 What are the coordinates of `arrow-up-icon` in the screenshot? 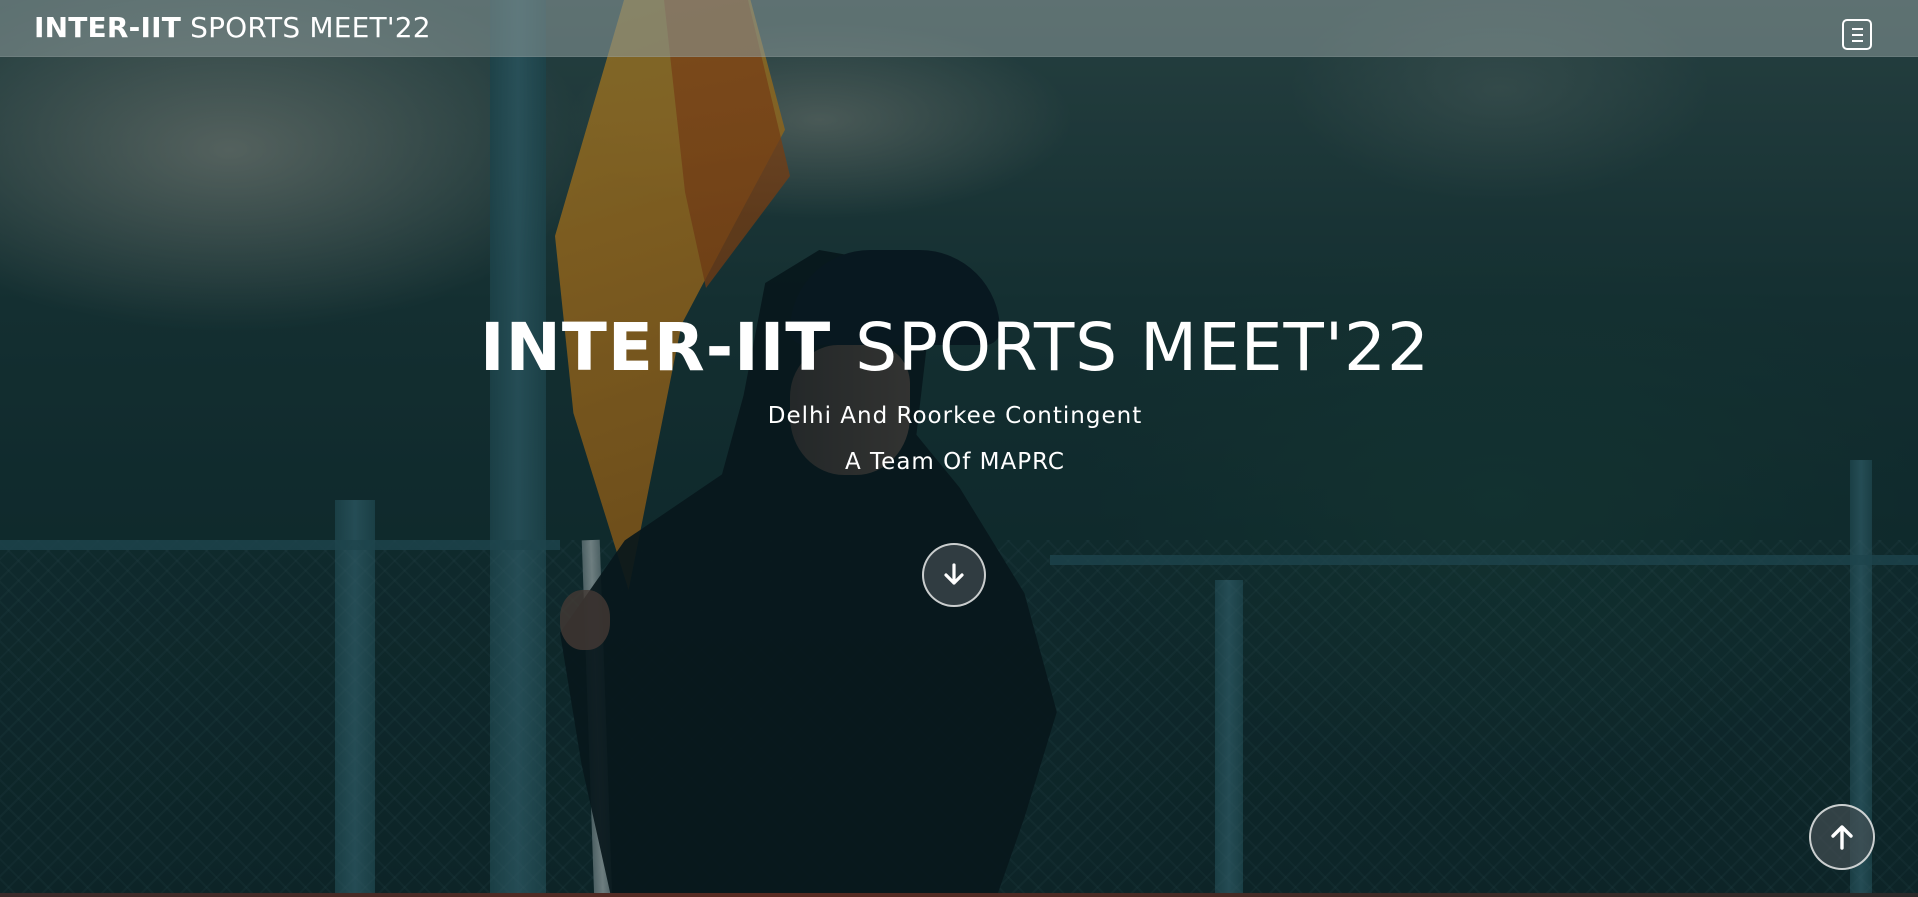 It's located at (1842, 837).